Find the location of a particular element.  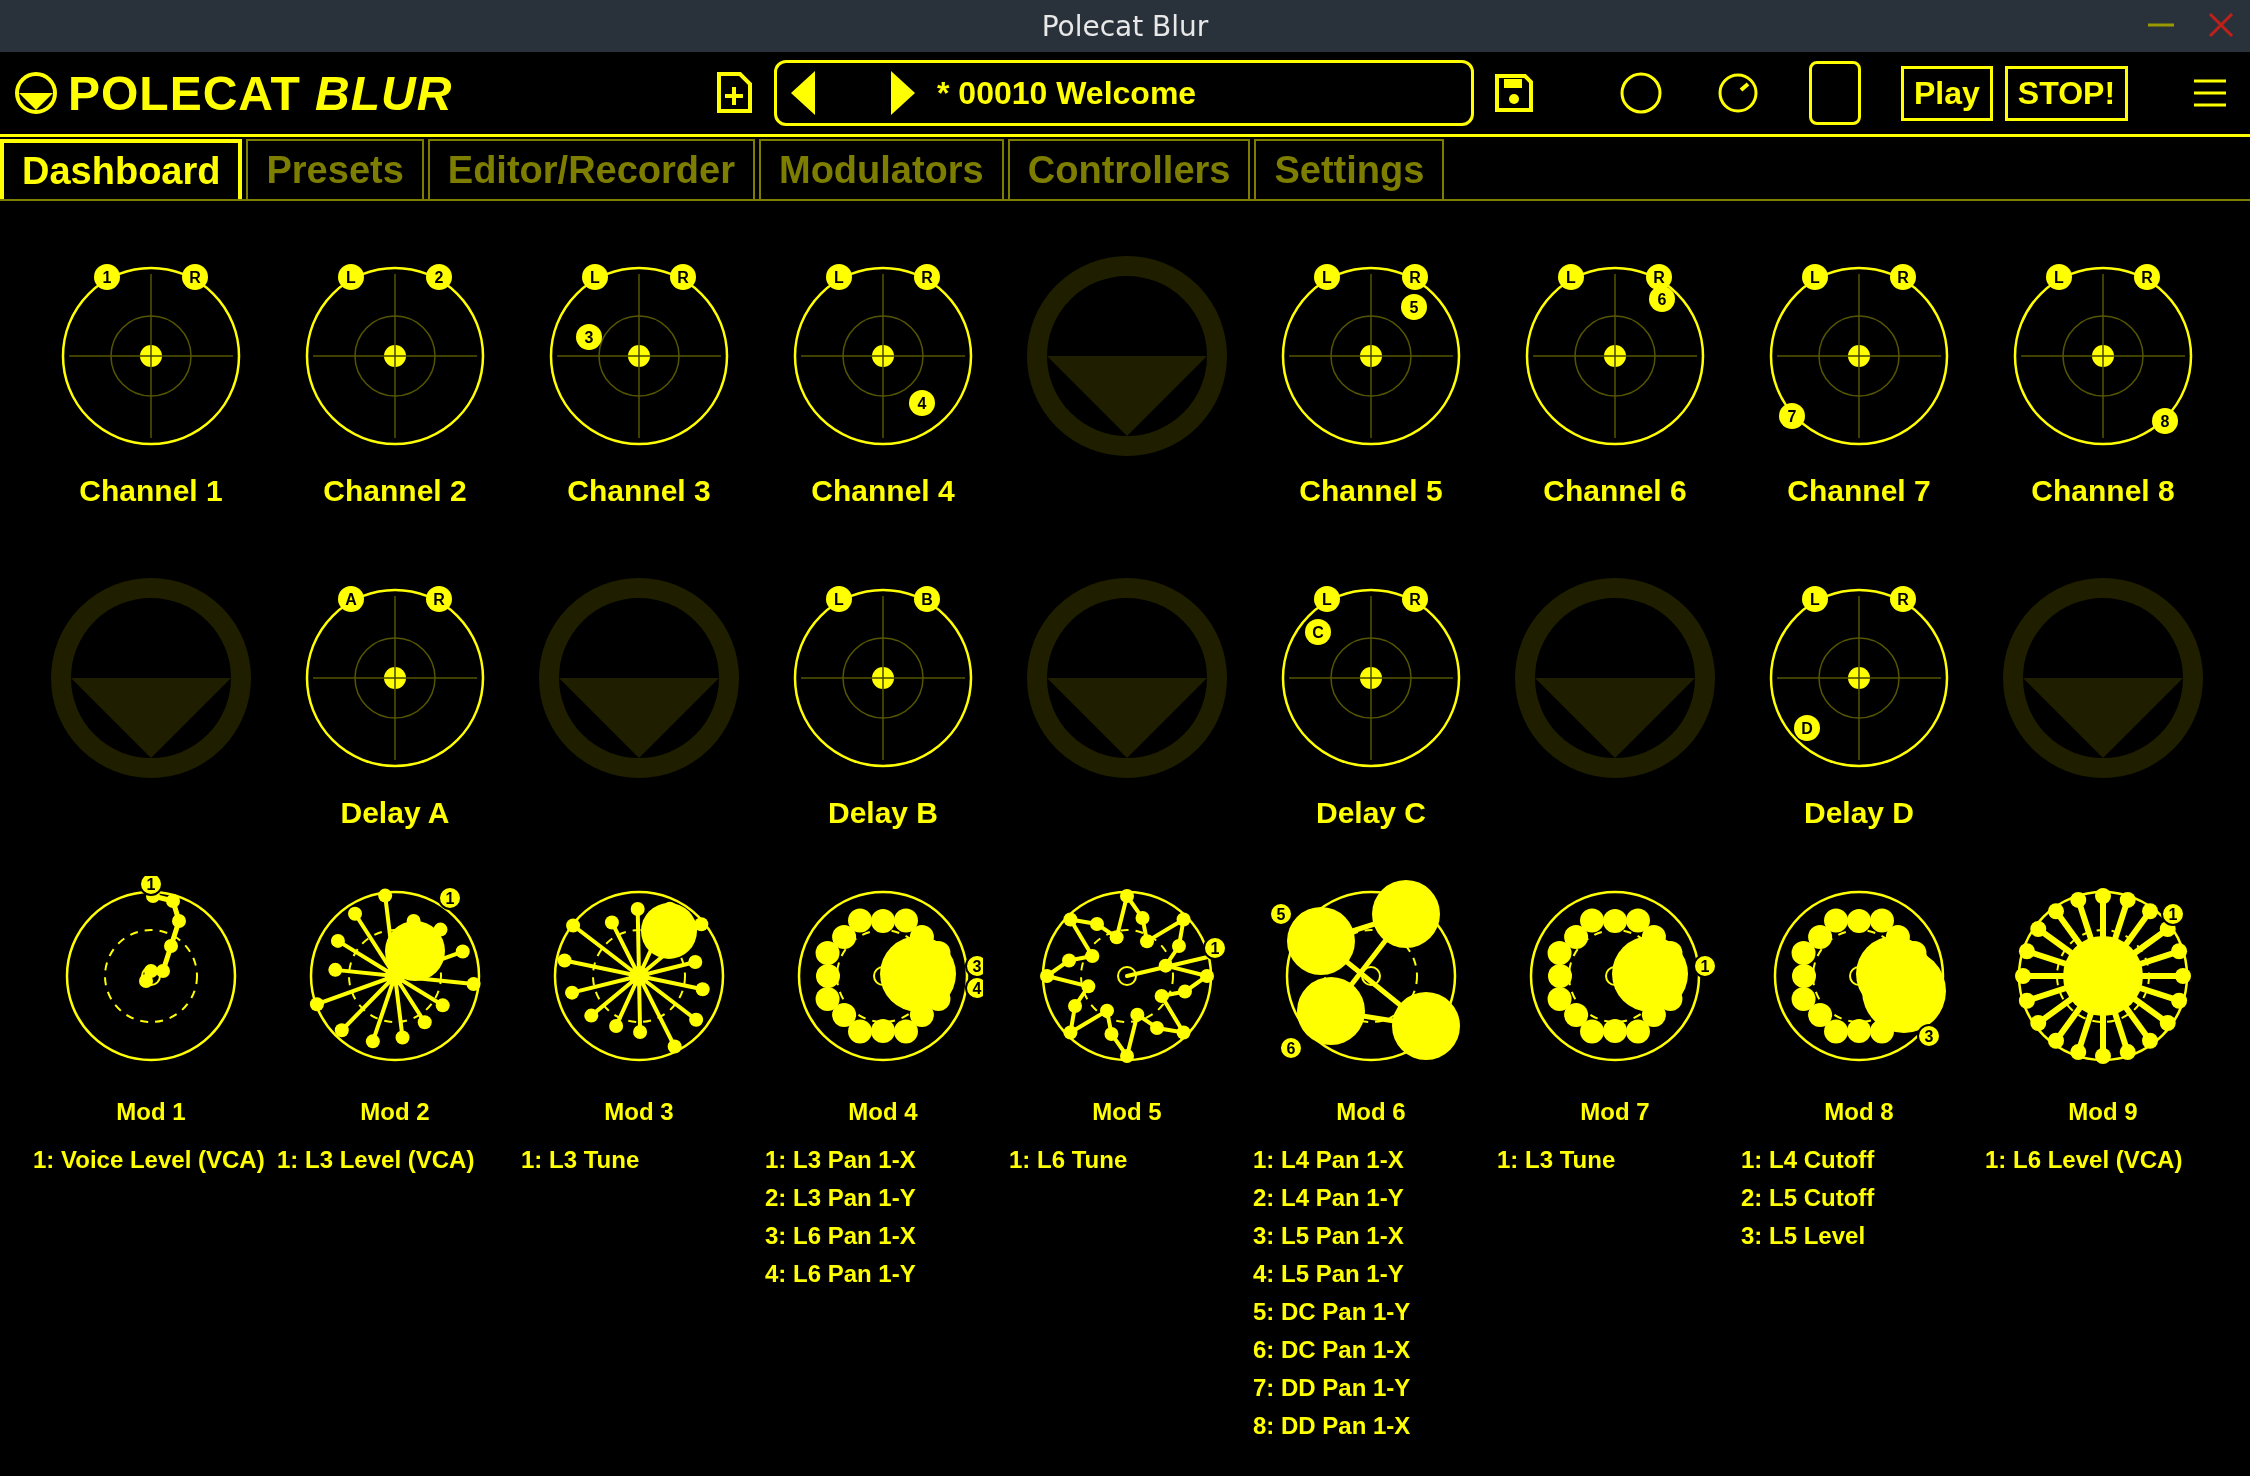

mod-label: Mod 1 is located at coordinates (151, 1112).